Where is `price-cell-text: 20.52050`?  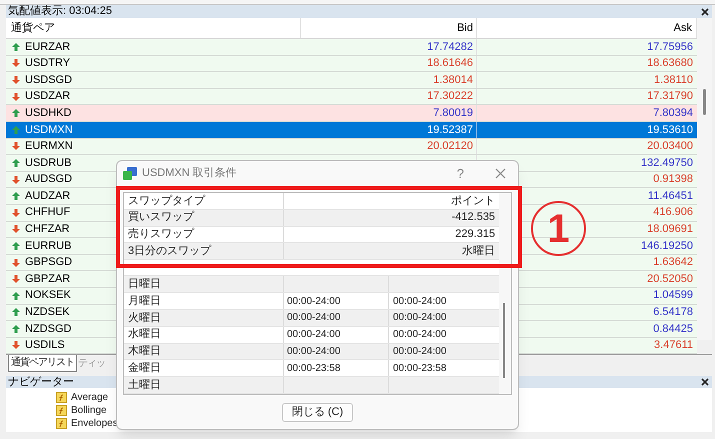 price-cell-text: 20.52050 is located at coordinates (670, 279).